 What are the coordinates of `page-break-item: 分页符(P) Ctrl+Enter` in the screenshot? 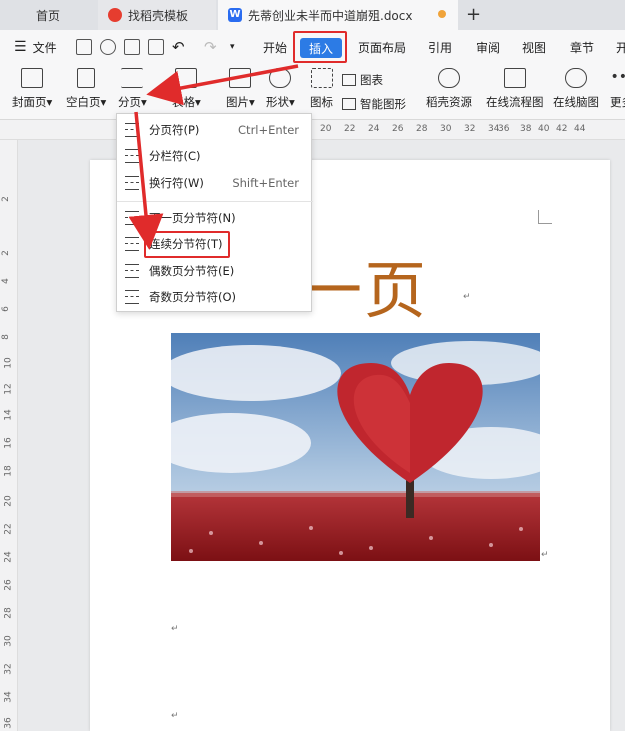 It's located at (215, 130).